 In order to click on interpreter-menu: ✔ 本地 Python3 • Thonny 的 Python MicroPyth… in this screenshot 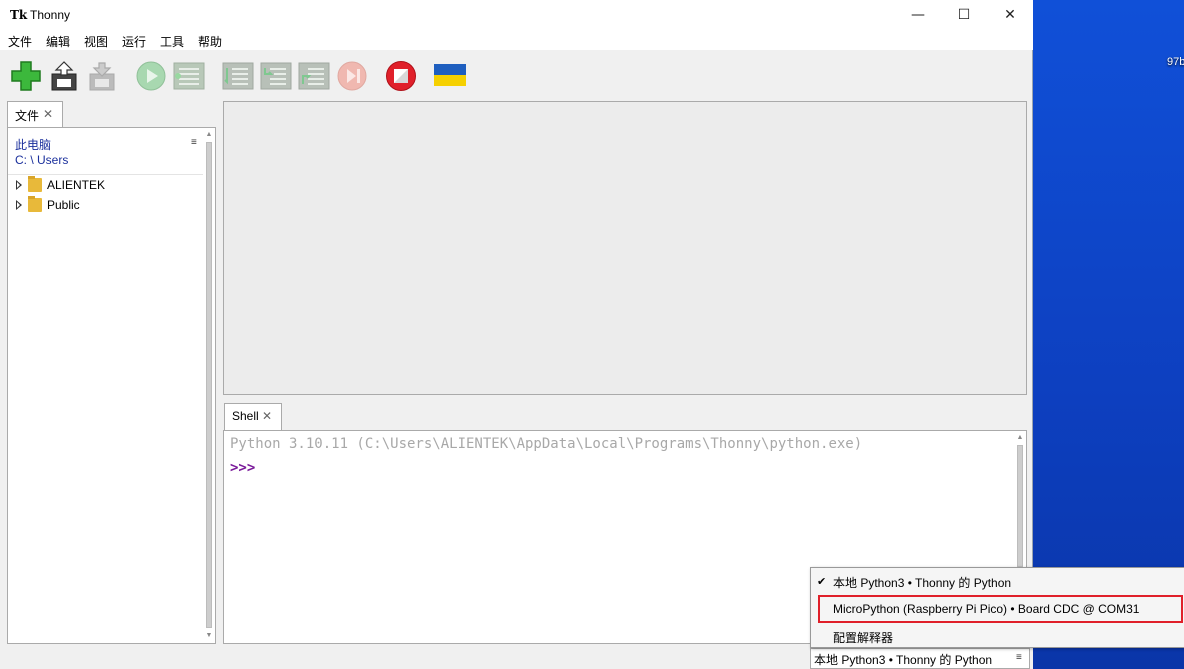, I will do `click(997, 607)`.